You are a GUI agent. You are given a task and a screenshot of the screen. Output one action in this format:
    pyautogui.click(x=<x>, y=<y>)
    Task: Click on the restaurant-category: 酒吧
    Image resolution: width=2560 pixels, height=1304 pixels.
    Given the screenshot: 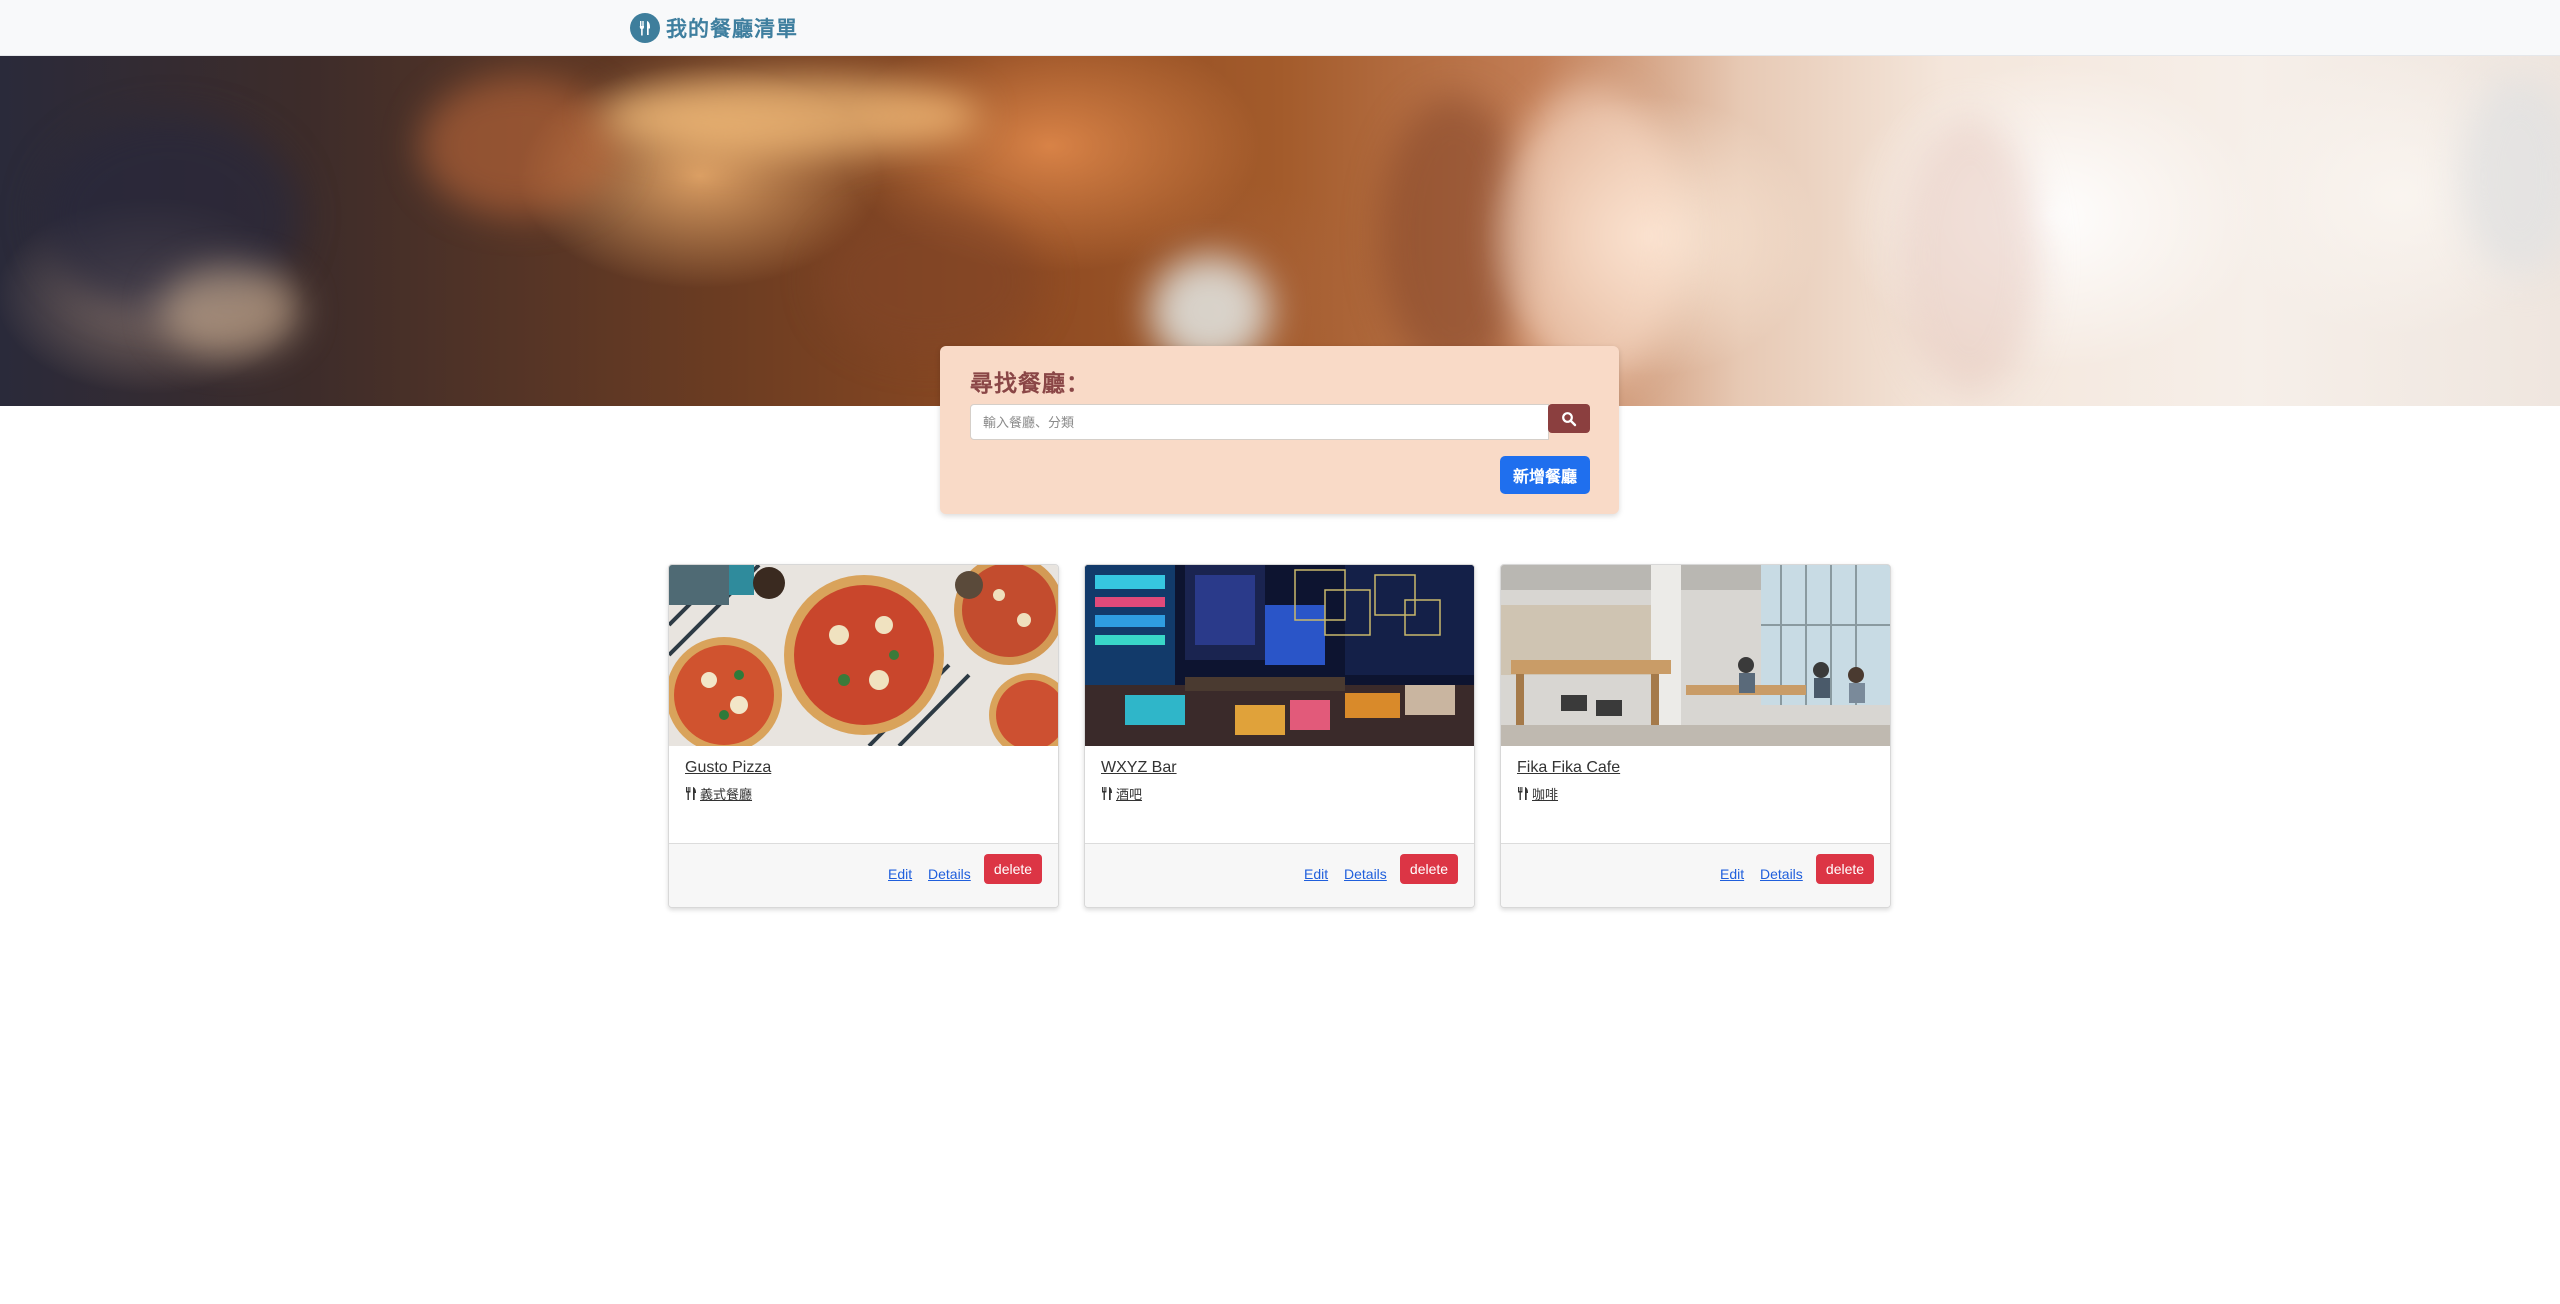 What is the action you would take?
    pyautogui.click(x=1121, y=793)
    